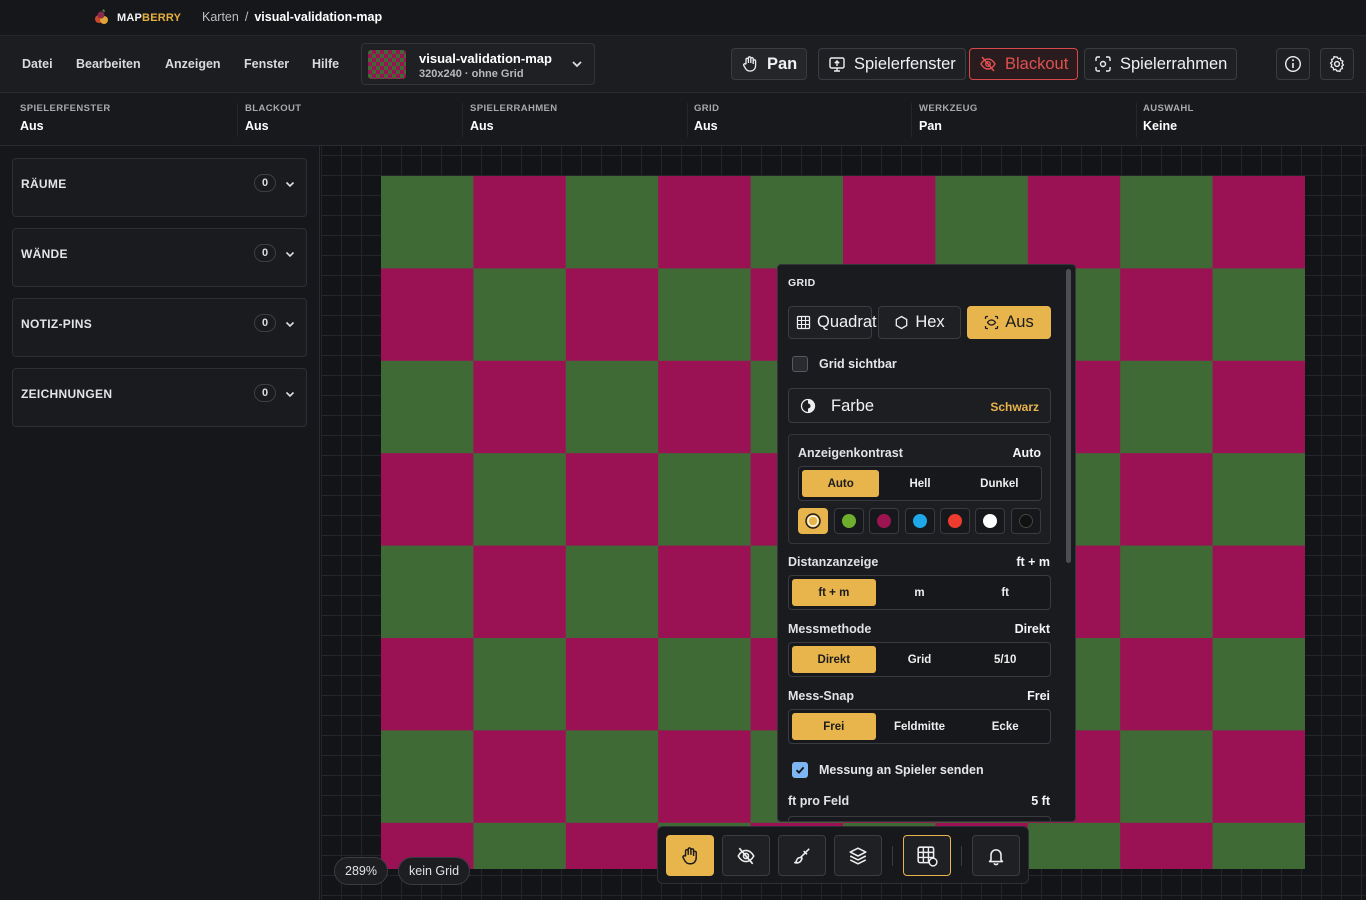 The height and width of the screenshot is (900, 1366). I want to click on player-frame-button: Spielerrahmen, so click(1161, 64).